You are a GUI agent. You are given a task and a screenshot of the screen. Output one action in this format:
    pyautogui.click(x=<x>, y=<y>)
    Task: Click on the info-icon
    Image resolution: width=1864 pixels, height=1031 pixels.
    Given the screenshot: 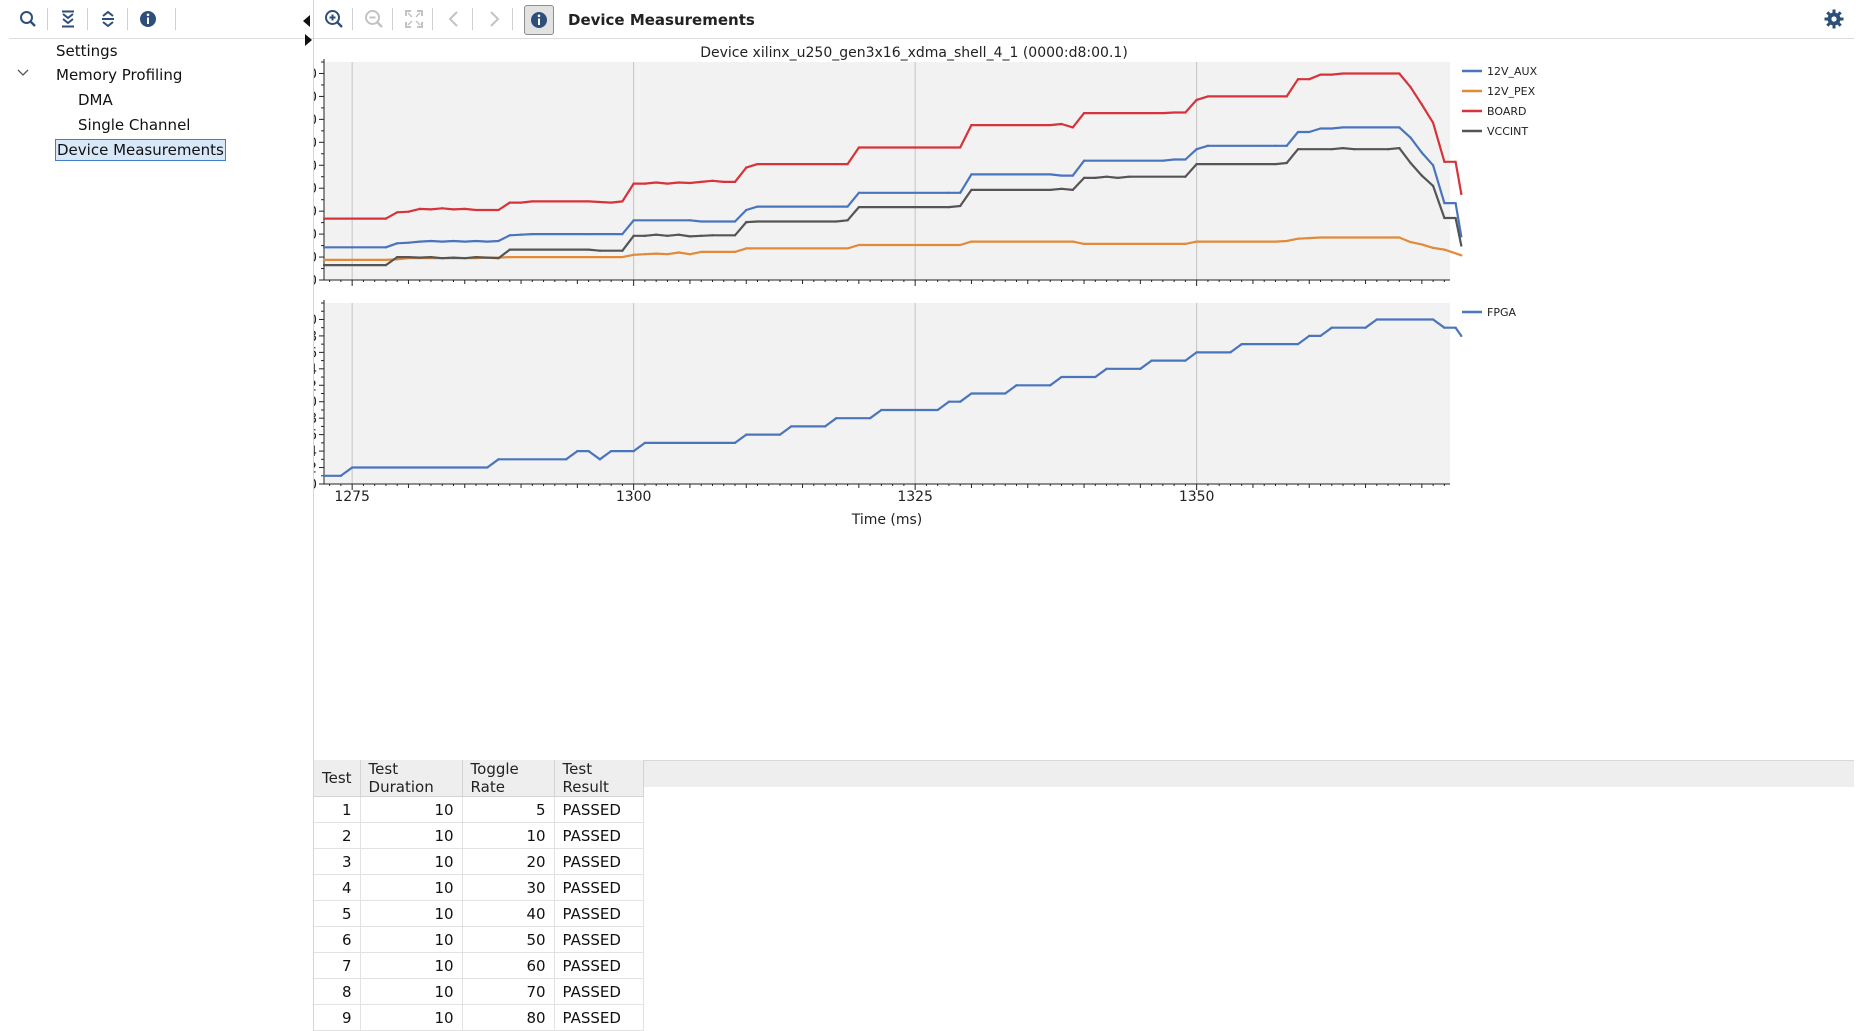 What is the action you would take?
    pyautogui.click(x=148, y=19)
    